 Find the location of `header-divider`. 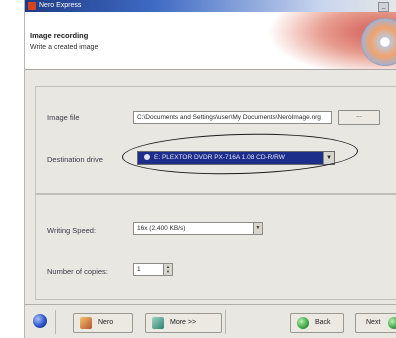

header-divider is located at coordinates (210, 69).